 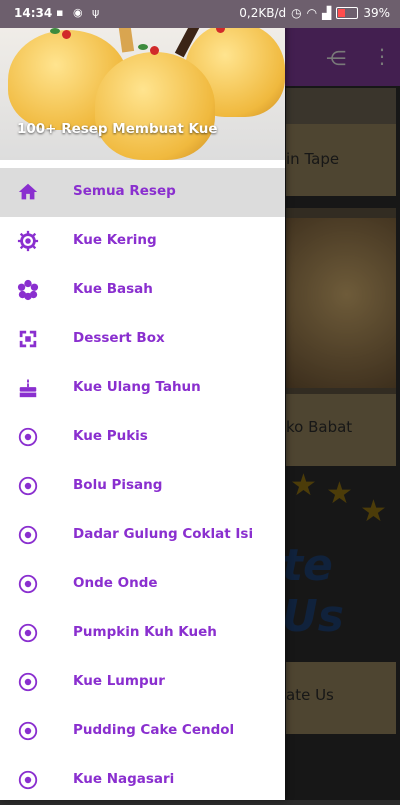 I want to click on status-right: 0,2KB/d ◷ ◠ ▟ 39%, so click(x=314, y=13).